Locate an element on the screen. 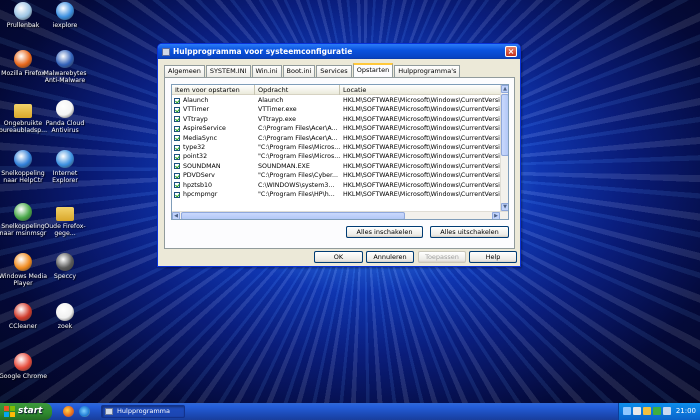  horizontal-scrollbar: ◀ ▶ is located at coordinates (340, 215).